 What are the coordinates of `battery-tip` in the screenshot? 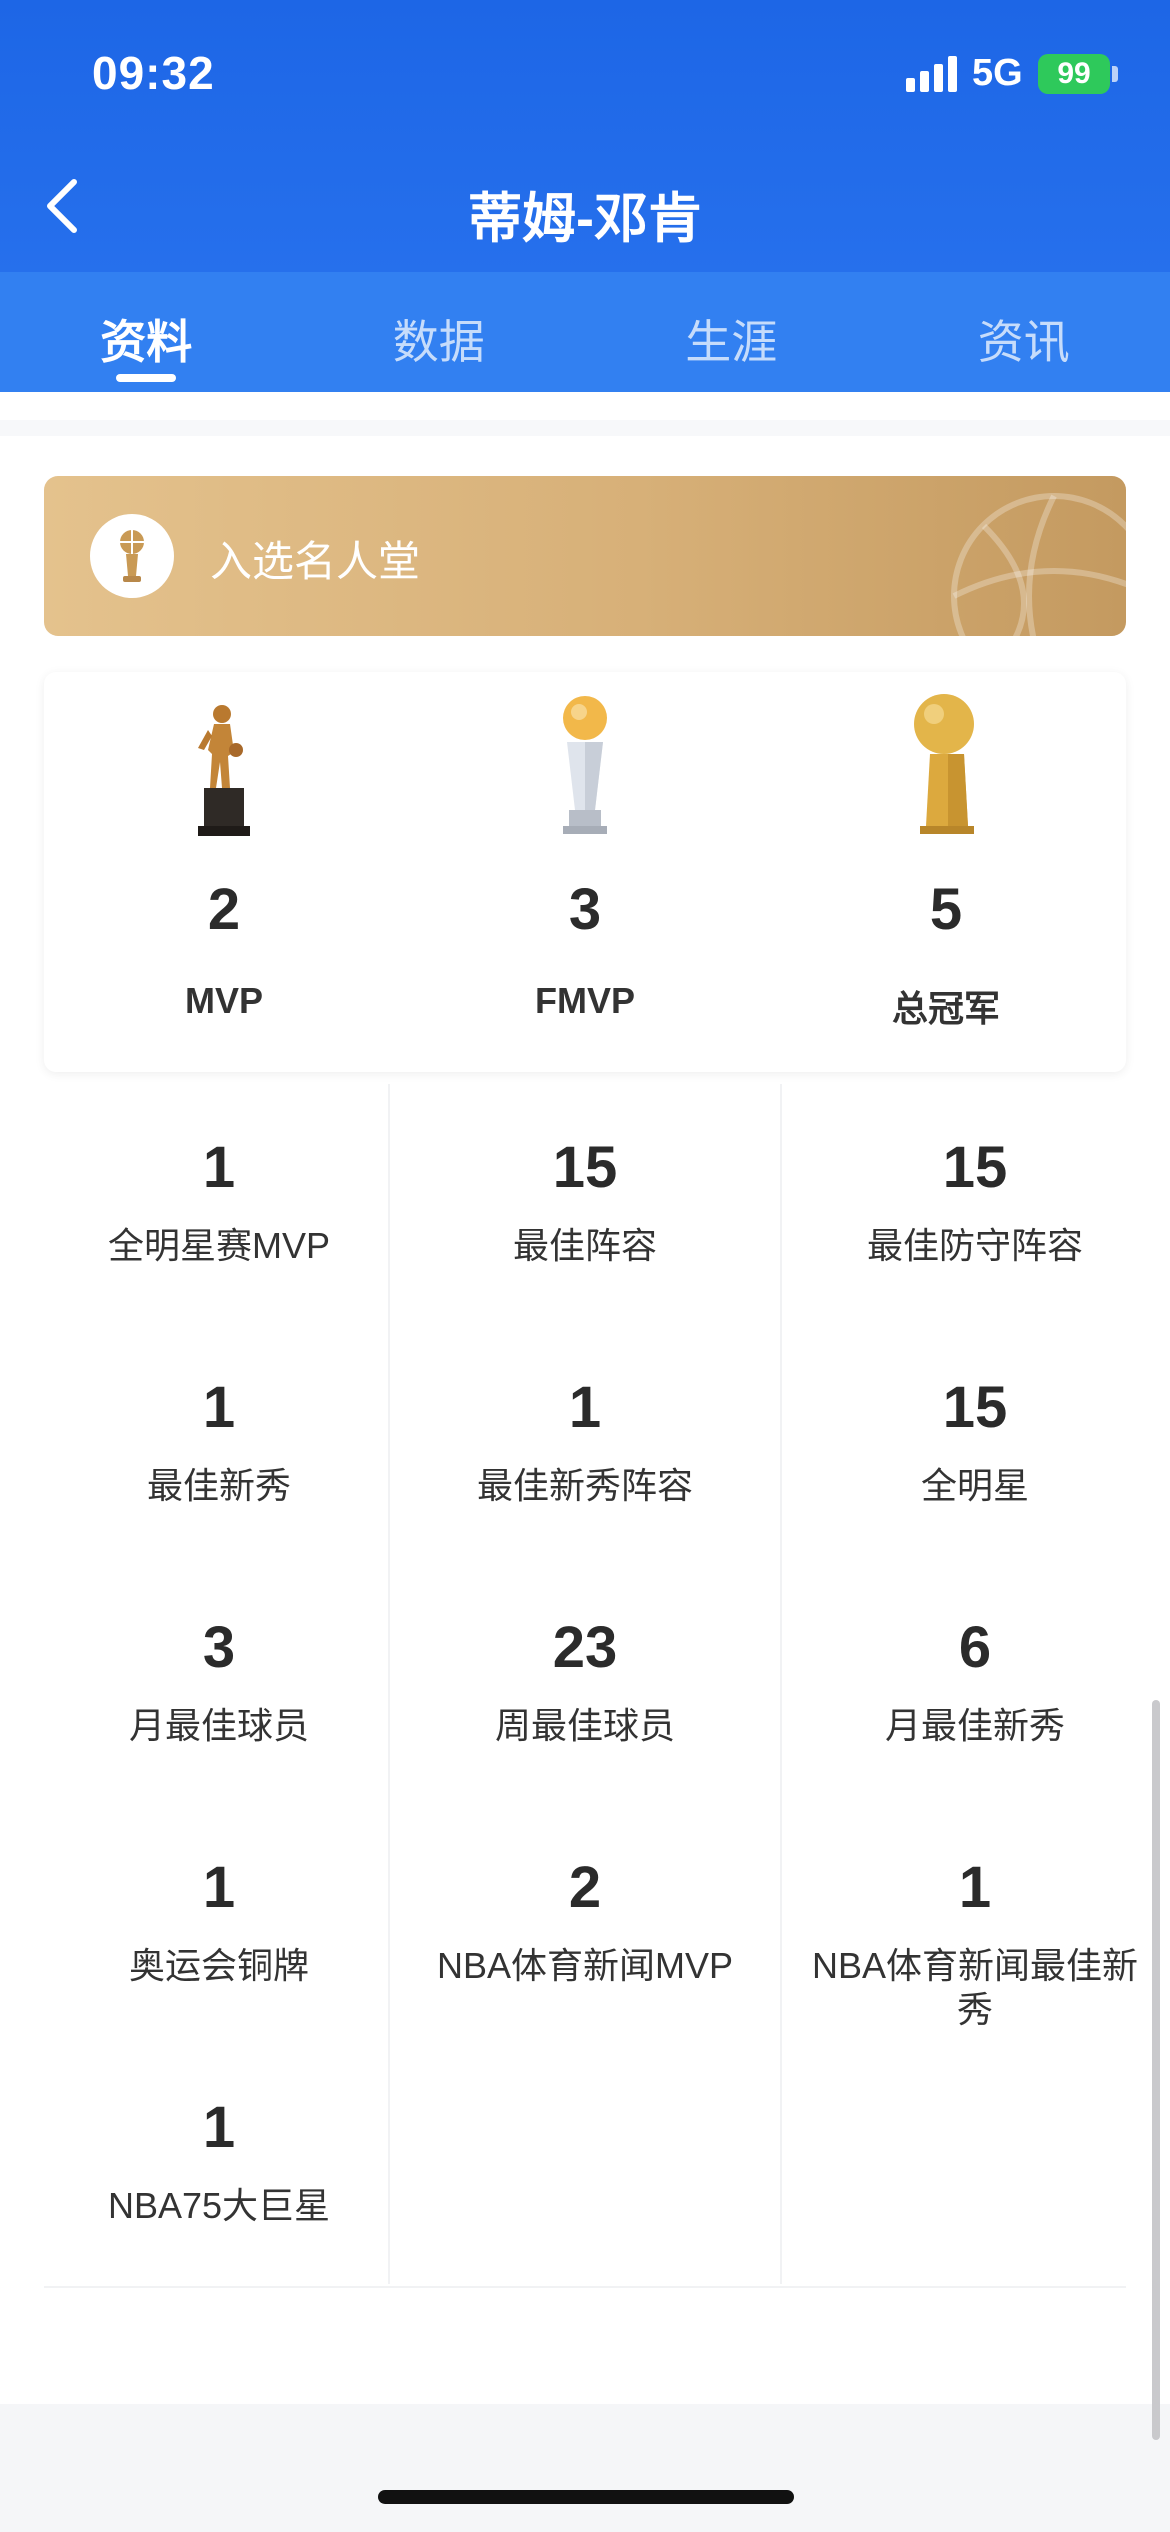 It's located at (1115, 74).